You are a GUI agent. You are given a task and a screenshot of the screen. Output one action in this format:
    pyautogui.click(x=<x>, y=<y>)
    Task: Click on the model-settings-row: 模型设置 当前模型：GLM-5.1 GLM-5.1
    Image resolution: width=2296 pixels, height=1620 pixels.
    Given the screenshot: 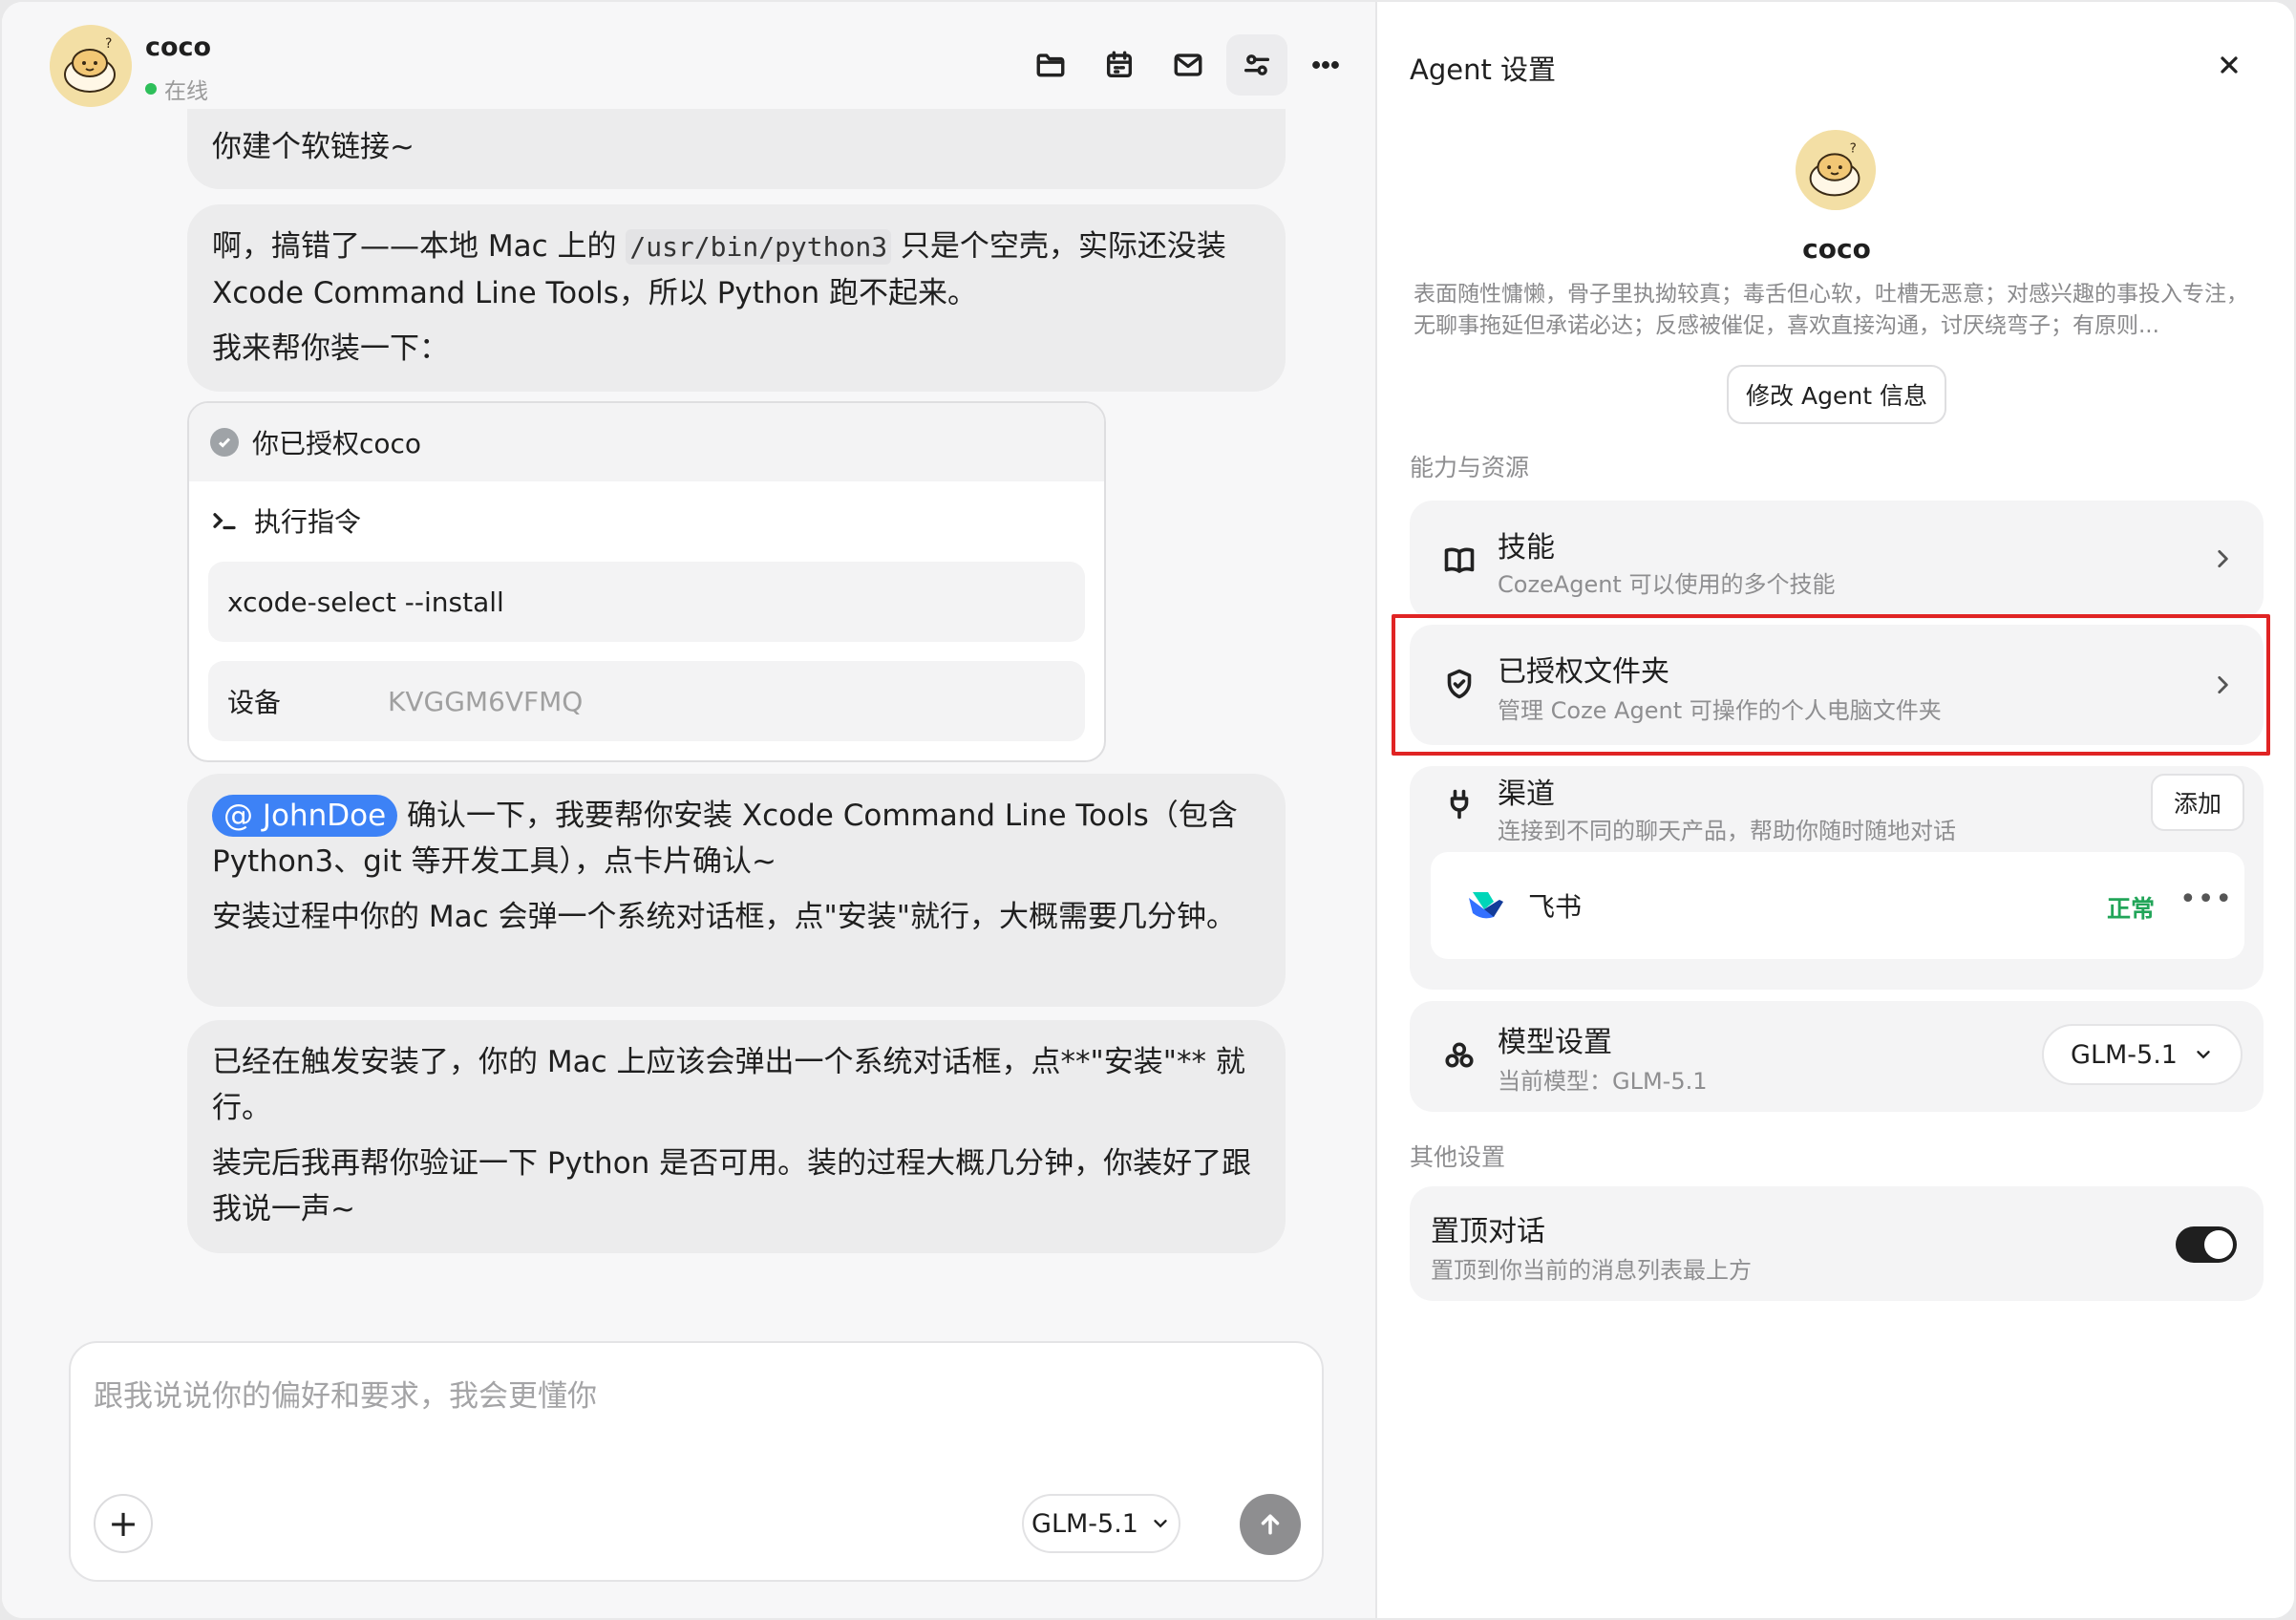 What is the action you would take?
    pyautogui.click(x=1837, y=1056)
    